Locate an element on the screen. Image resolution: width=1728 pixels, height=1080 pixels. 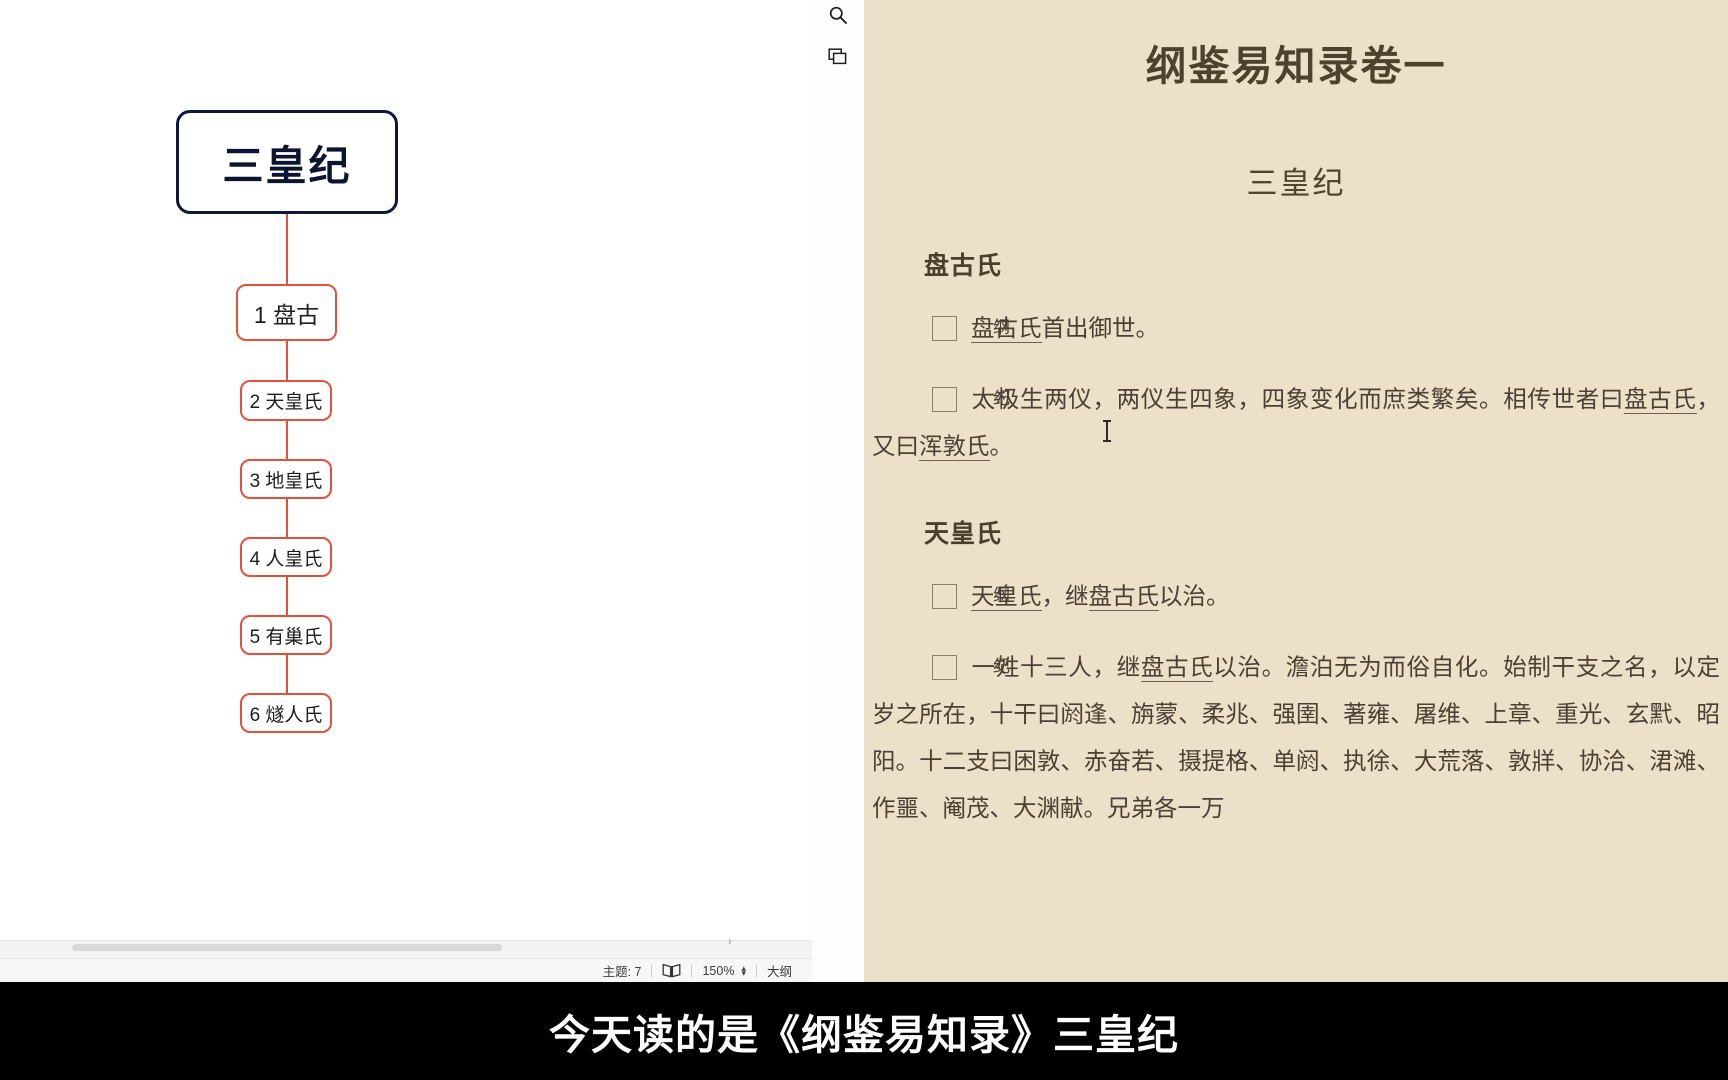
view-mode-button: 大纲 is located at coordinates (779, 970).